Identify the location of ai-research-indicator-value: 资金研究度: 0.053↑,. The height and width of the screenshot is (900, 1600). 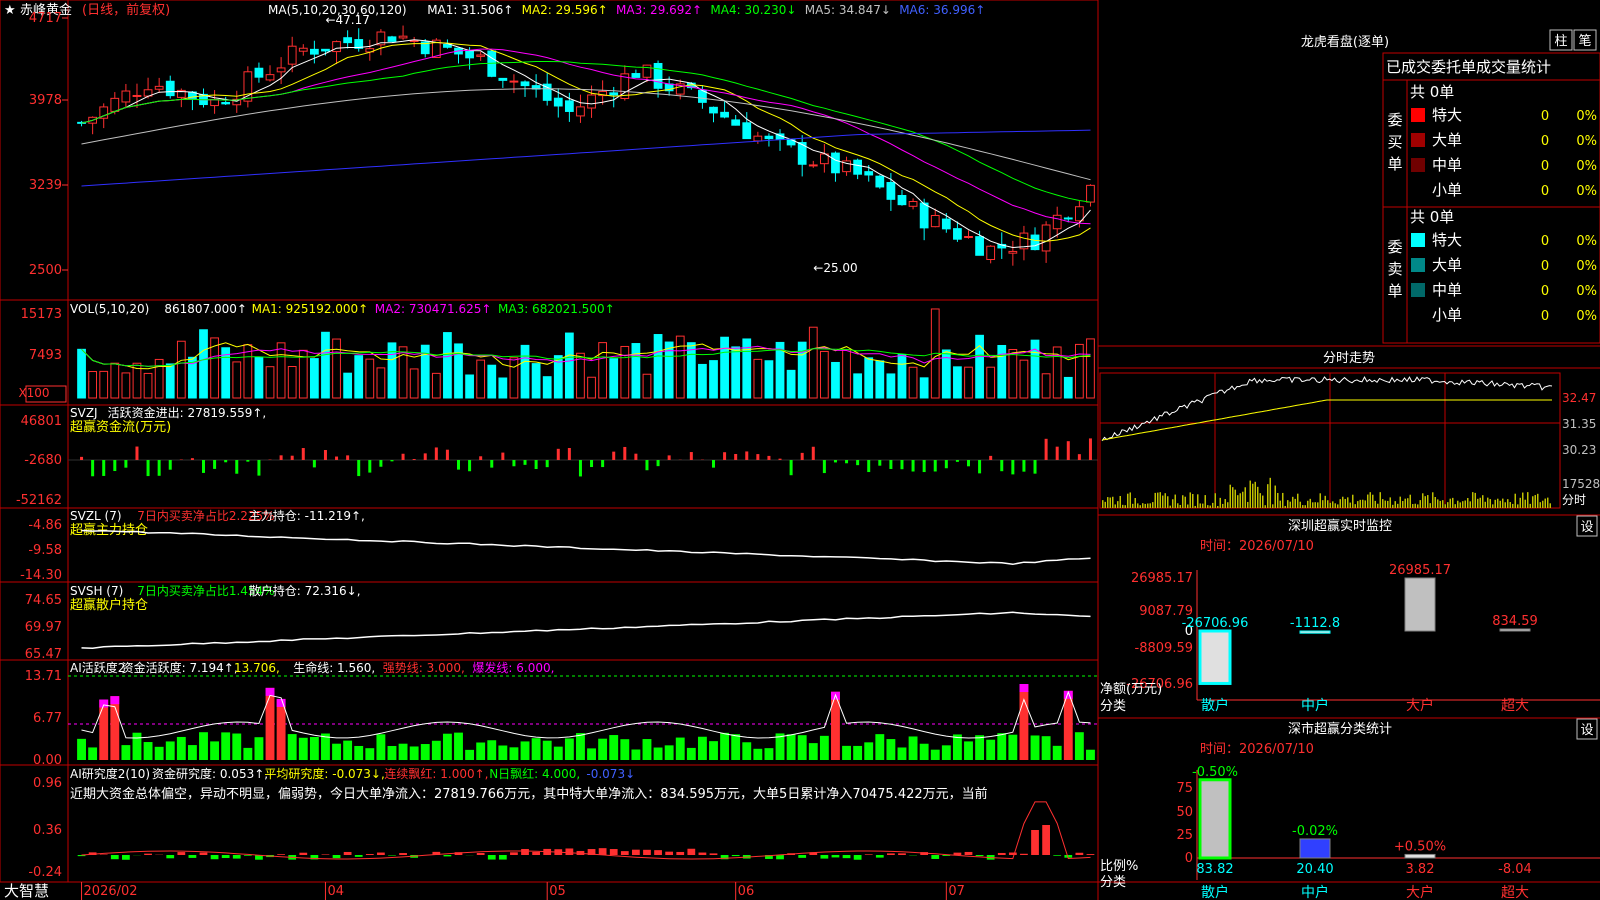
(210, 773).